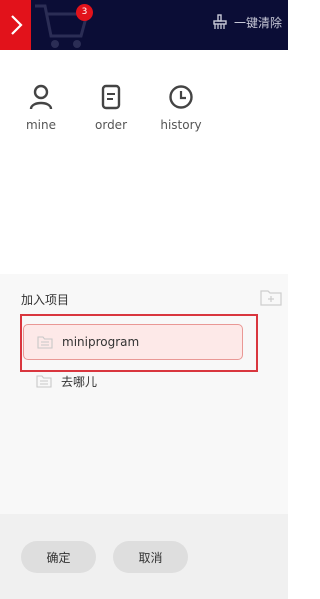 The width and height of the screenshot is (320, 599). What do you see at coordinates (150, 557) in the screenshot?
I see `cancel-button: 取消` at bounding box center [150, 557].